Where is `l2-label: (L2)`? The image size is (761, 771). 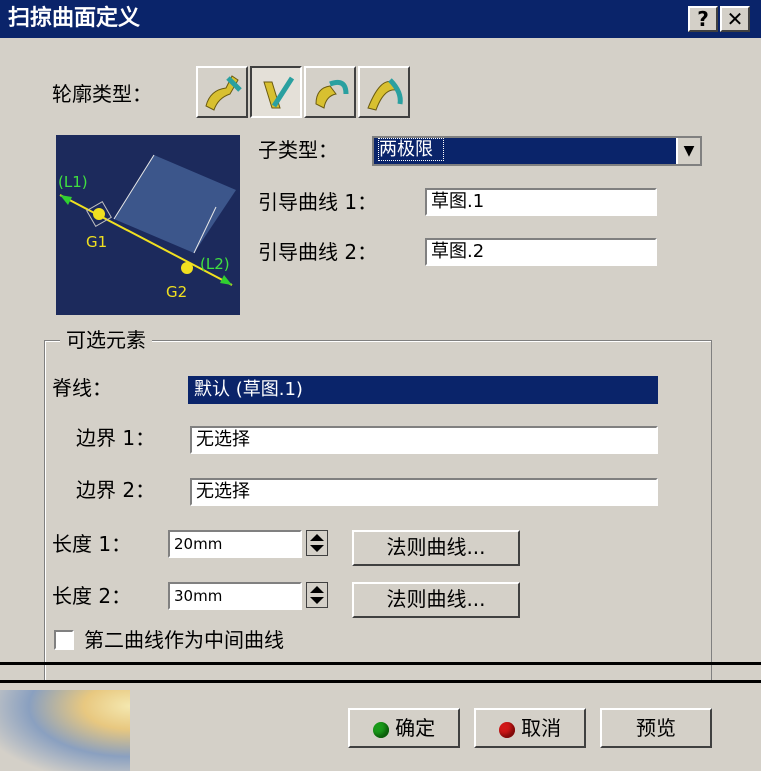 l2-label: (L2) is located at coordinates (215, 264).